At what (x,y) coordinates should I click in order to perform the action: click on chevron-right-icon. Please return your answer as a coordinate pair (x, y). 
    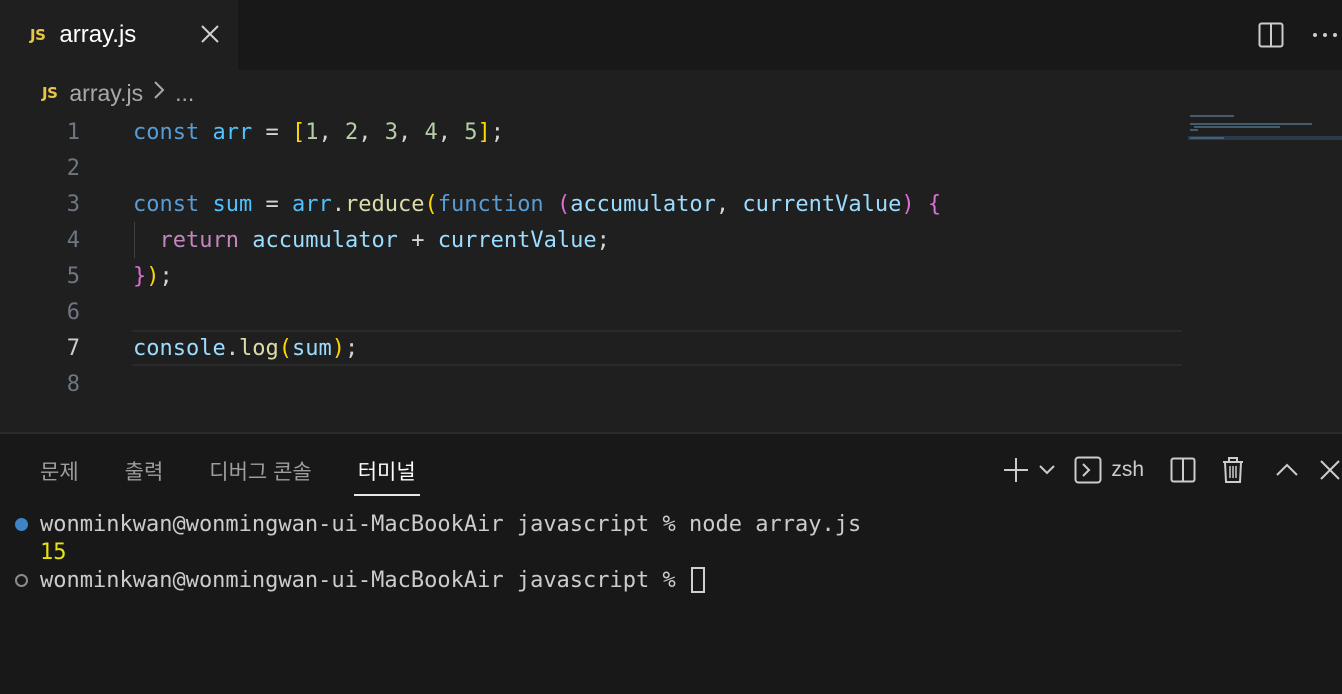
    Looking at the image, I should click on (159, 93).